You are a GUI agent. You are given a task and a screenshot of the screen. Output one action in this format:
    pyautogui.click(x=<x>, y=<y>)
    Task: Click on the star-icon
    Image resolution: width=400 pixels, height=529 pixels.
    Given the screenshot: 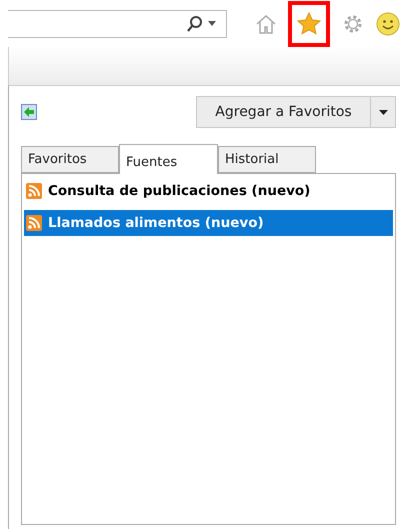 What is the action you would take?
    pyautogui.click(x=309, y=24)
    